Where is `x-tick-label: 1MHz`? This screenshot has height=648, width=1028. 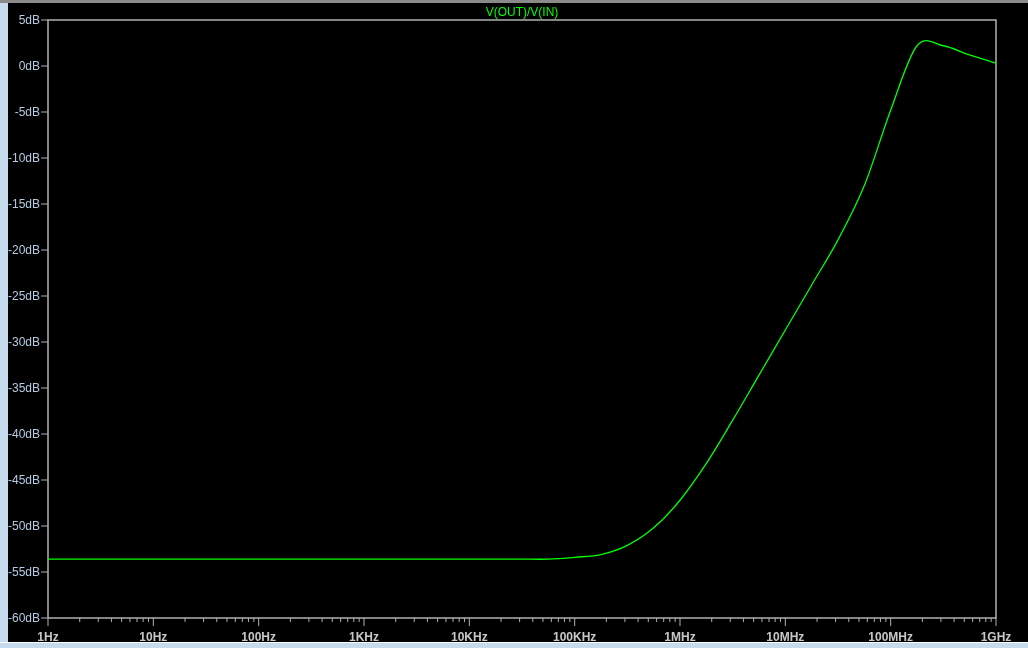 x-tick-label: 1MHz is located at coordinates (680, 635).